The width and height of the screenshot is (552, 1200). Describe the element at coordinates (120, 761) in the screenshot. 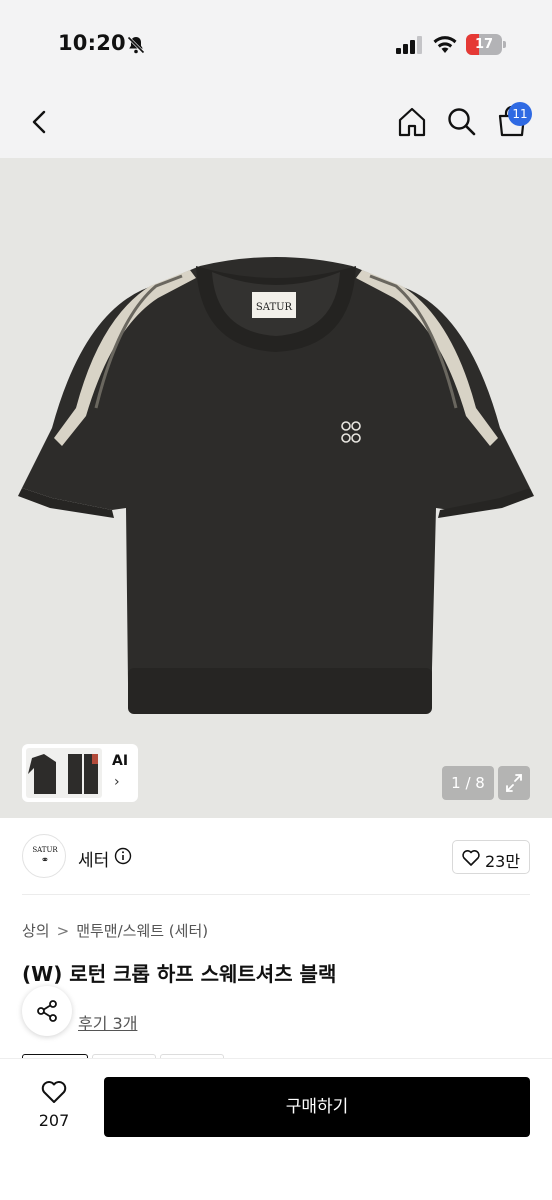

I see `ai-label: AI` at that location.